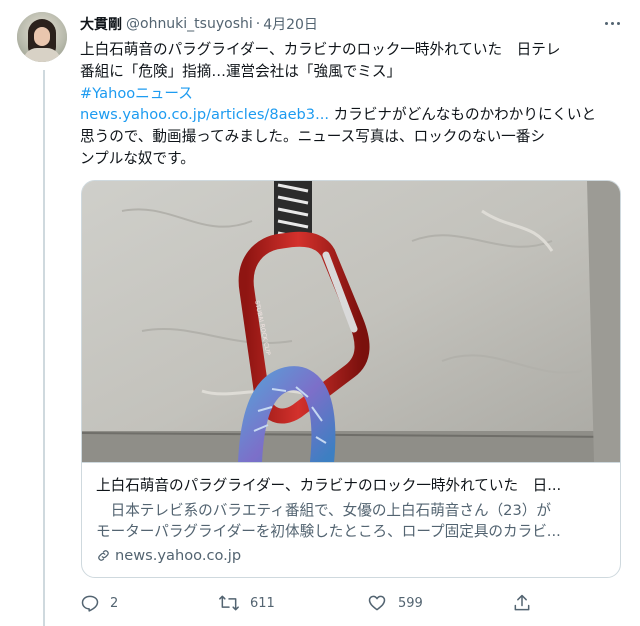  Describe the element at coordinates (351, 24) in the screenshot. I see `tweet-header: 大貫剛 @ohnuki_tsuyoshi · 4月20日` at that location.